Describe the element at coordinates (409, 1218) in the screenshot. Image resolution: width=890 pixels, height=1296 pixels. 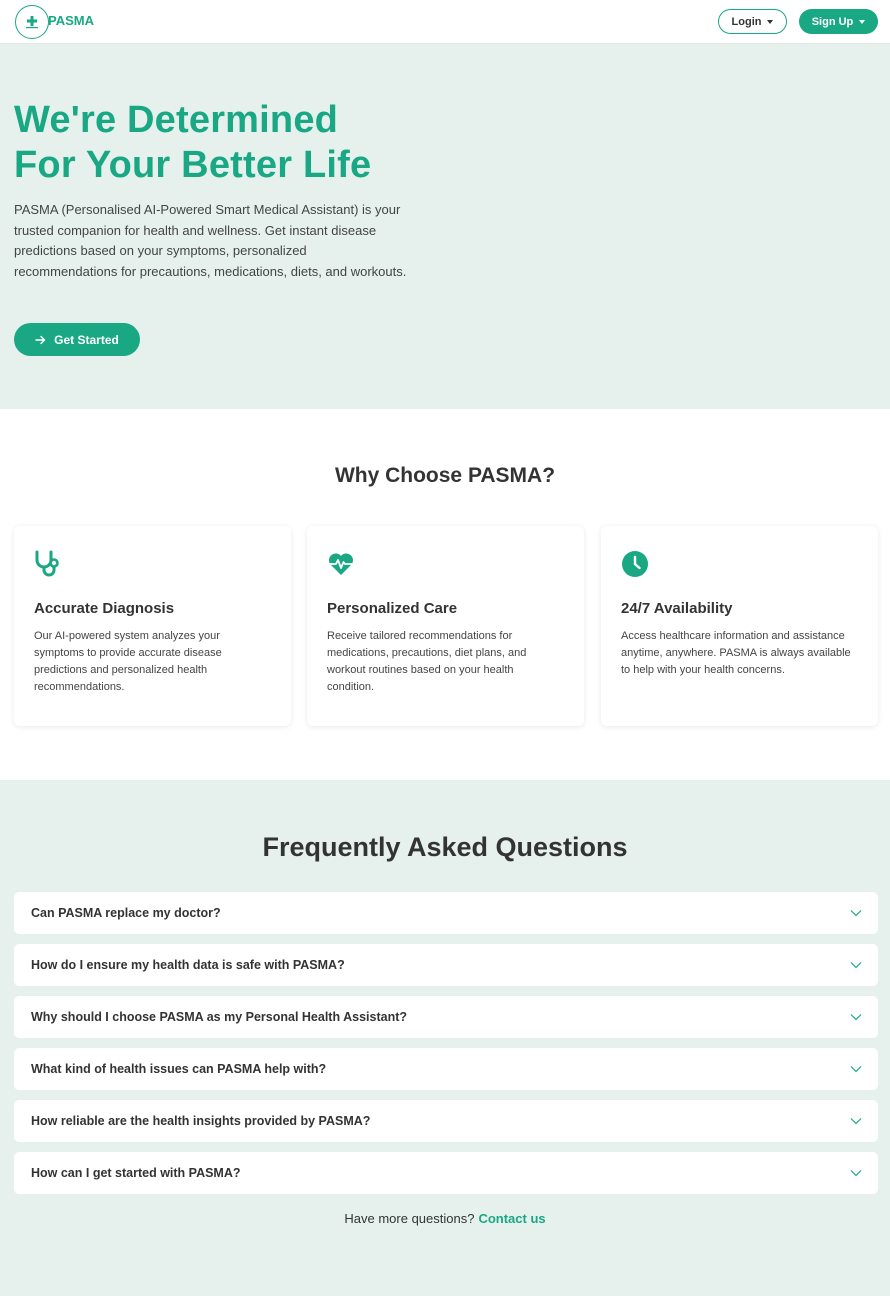
I see `more-questions-text: Have more questions?` at that location.